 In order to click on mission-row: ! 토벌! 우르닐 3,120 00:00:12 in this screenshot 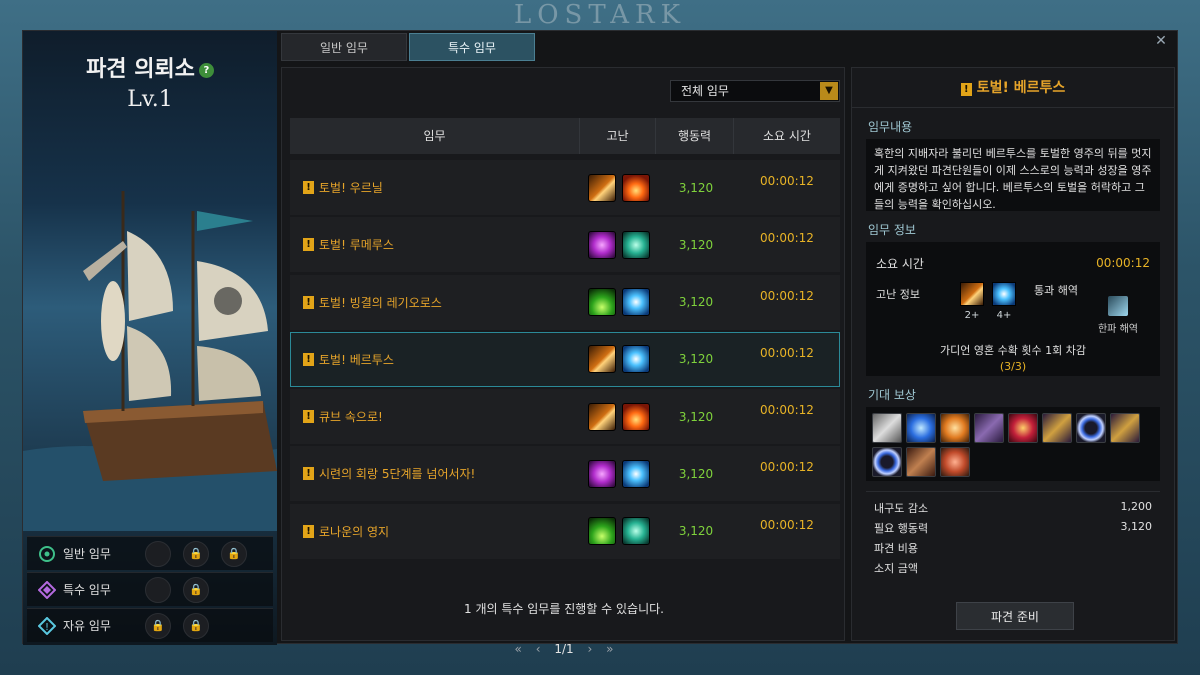, I will do `click(565, 187)`.